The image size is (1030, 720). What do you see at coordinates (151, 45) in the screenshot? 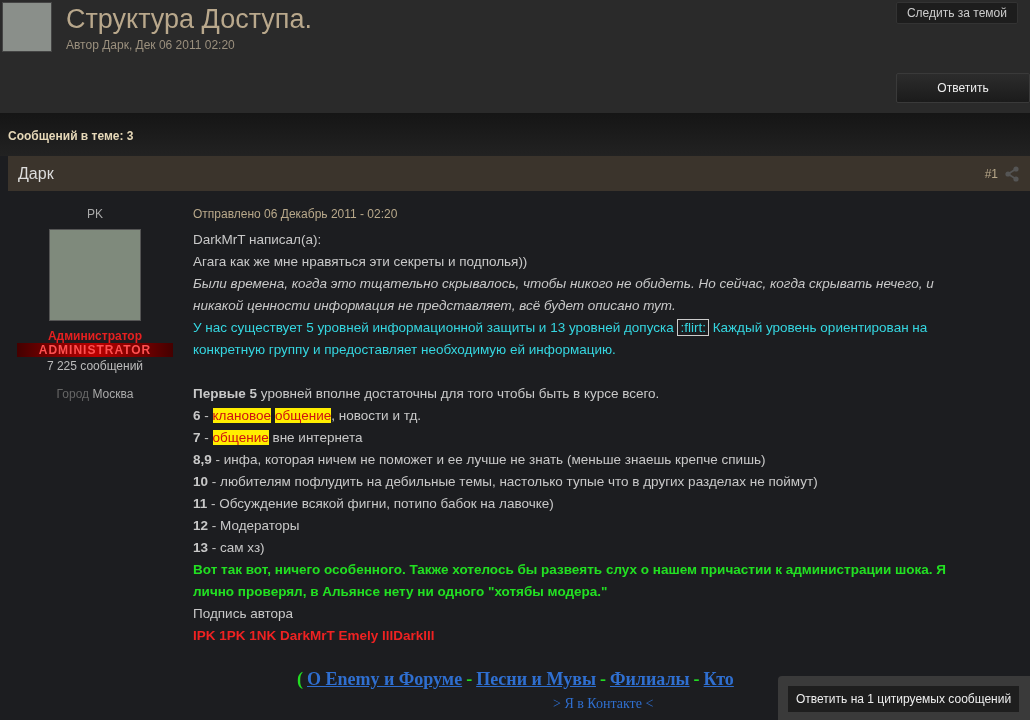
I see `topic-byline: Автор Дарк, Дек 06 2011 02:20` at bounding box center [151, 45].